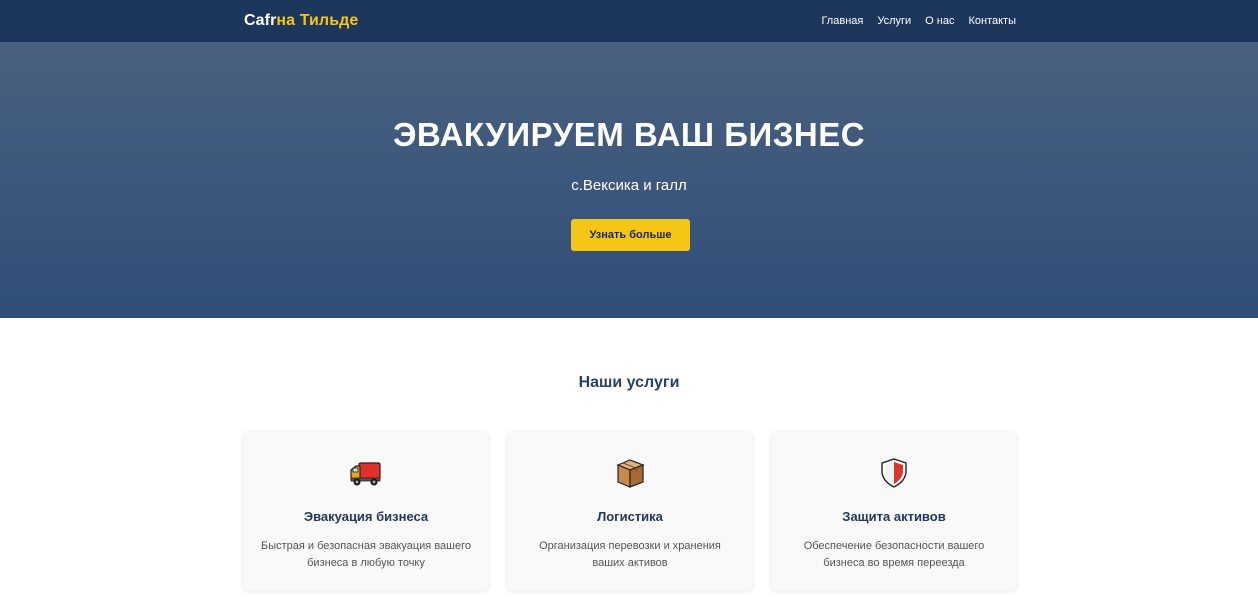 Image resolution: width=1258 pixels, height=601 pixels. What do you see at coordinates (366, 473) in the screenshot?
I see `truck-icon` at bounding box center [366, 473].